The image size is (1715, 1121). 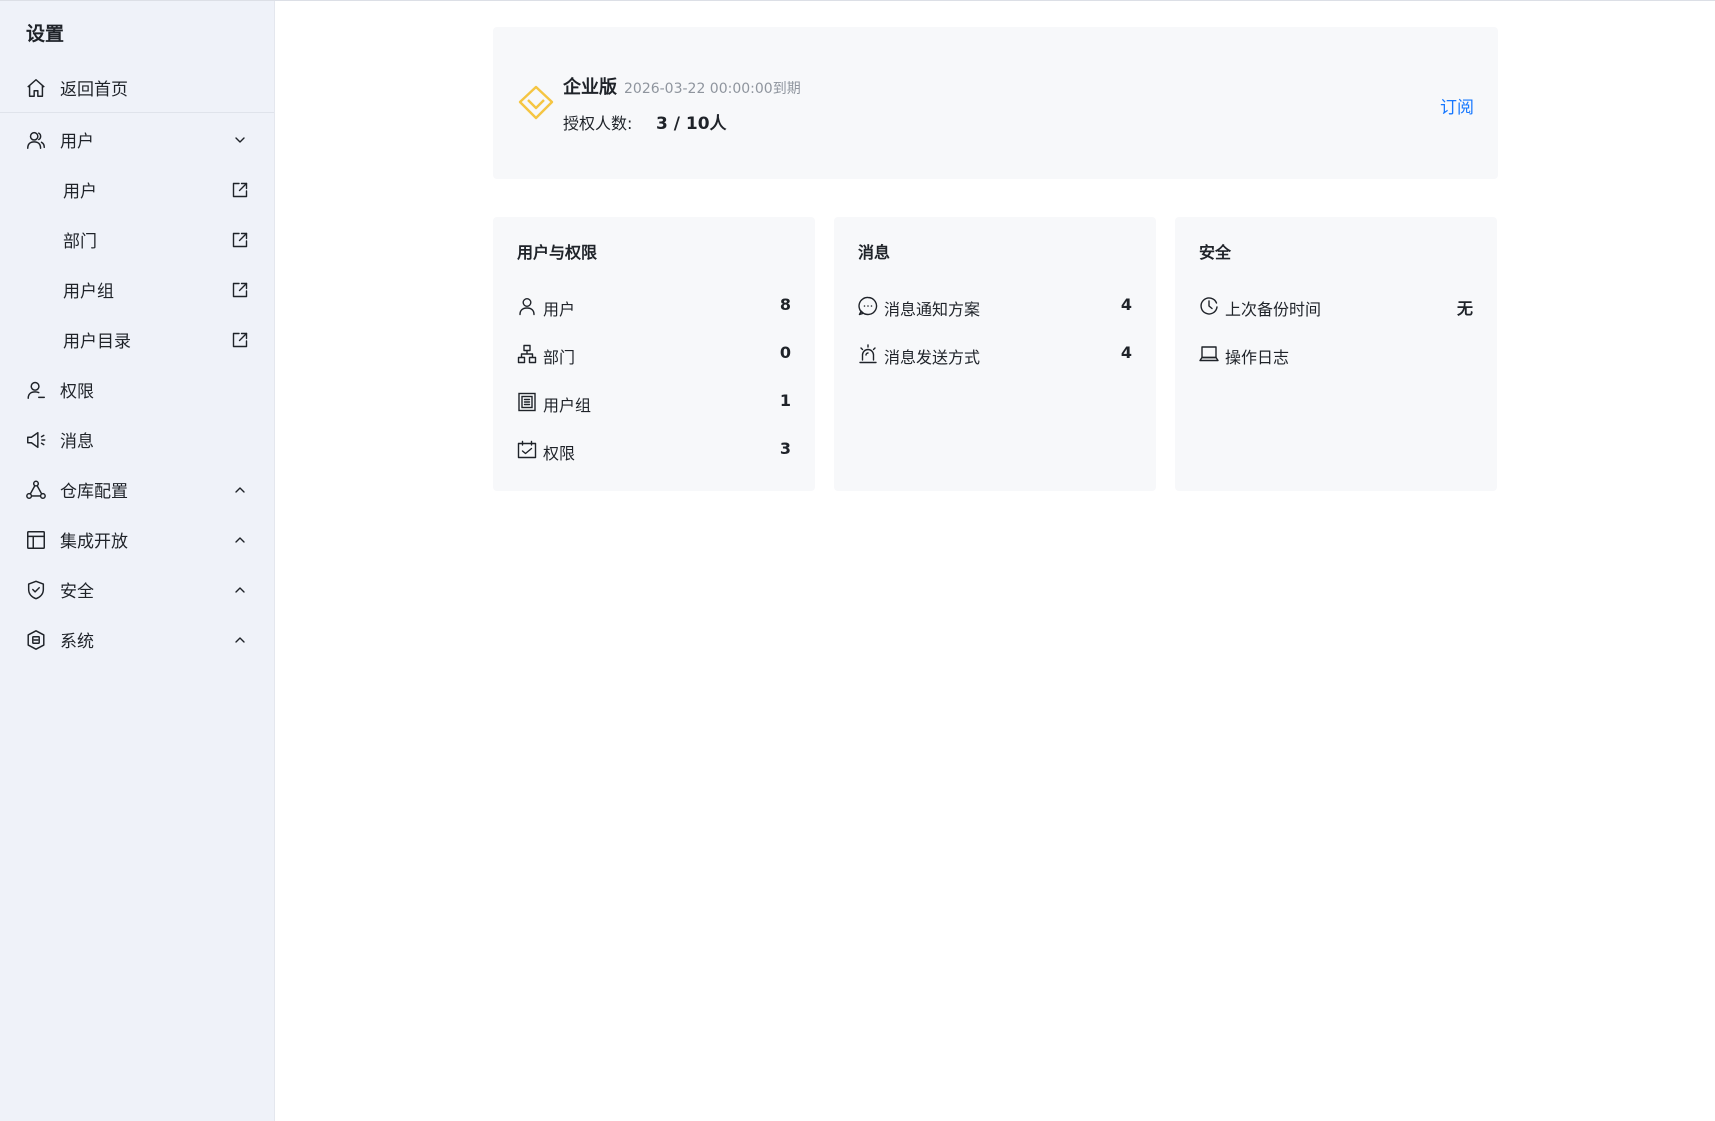 I want to click on megaphone-icon, so click(x=36, y=440).